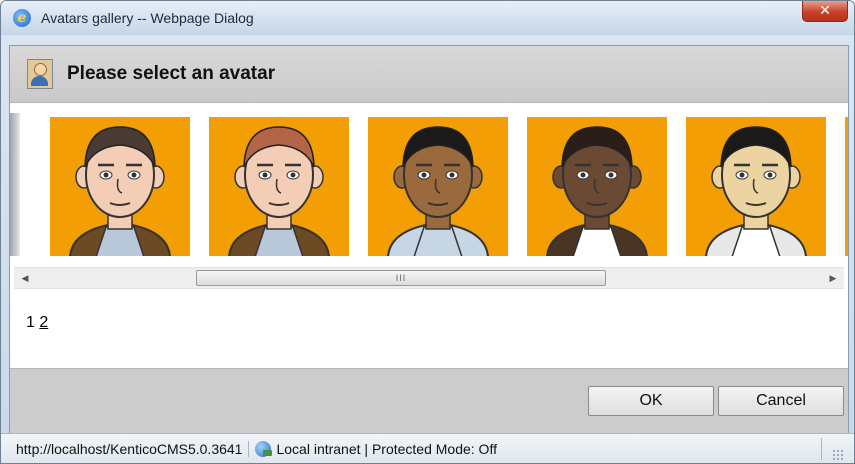 The image size is (855, 464). Describe the element at coordinates (22, 18) in the screenshot. I see `internet-explorer-icon: e` at that location.